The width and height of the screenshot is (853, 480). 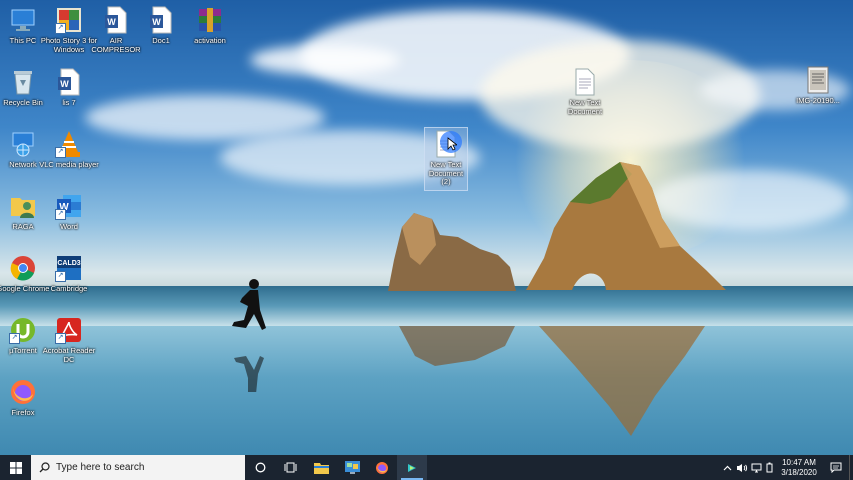 I want to click on icon-label: New Text Document (2), so click(x=446, y=173).